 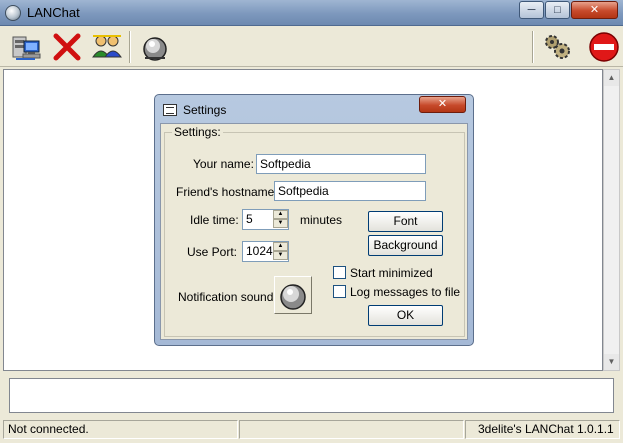 I want to click on idle-time-value: 5, so click(x=249, y=219).